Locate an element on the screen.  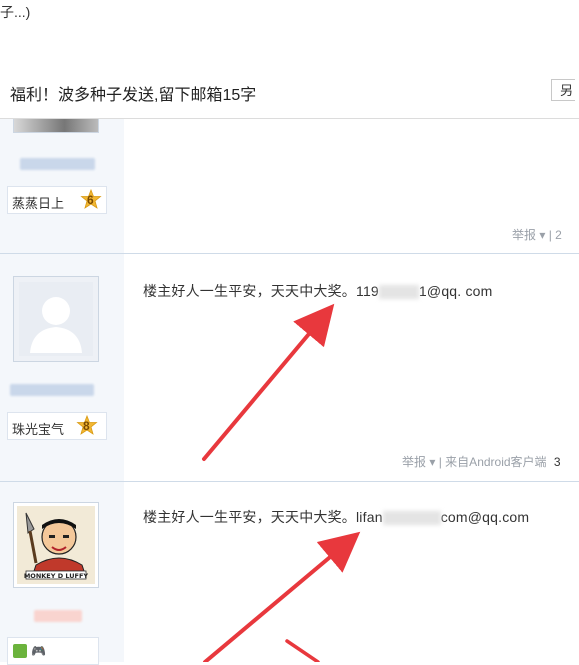
annotation-arrows is located at coordinates (281, 482).